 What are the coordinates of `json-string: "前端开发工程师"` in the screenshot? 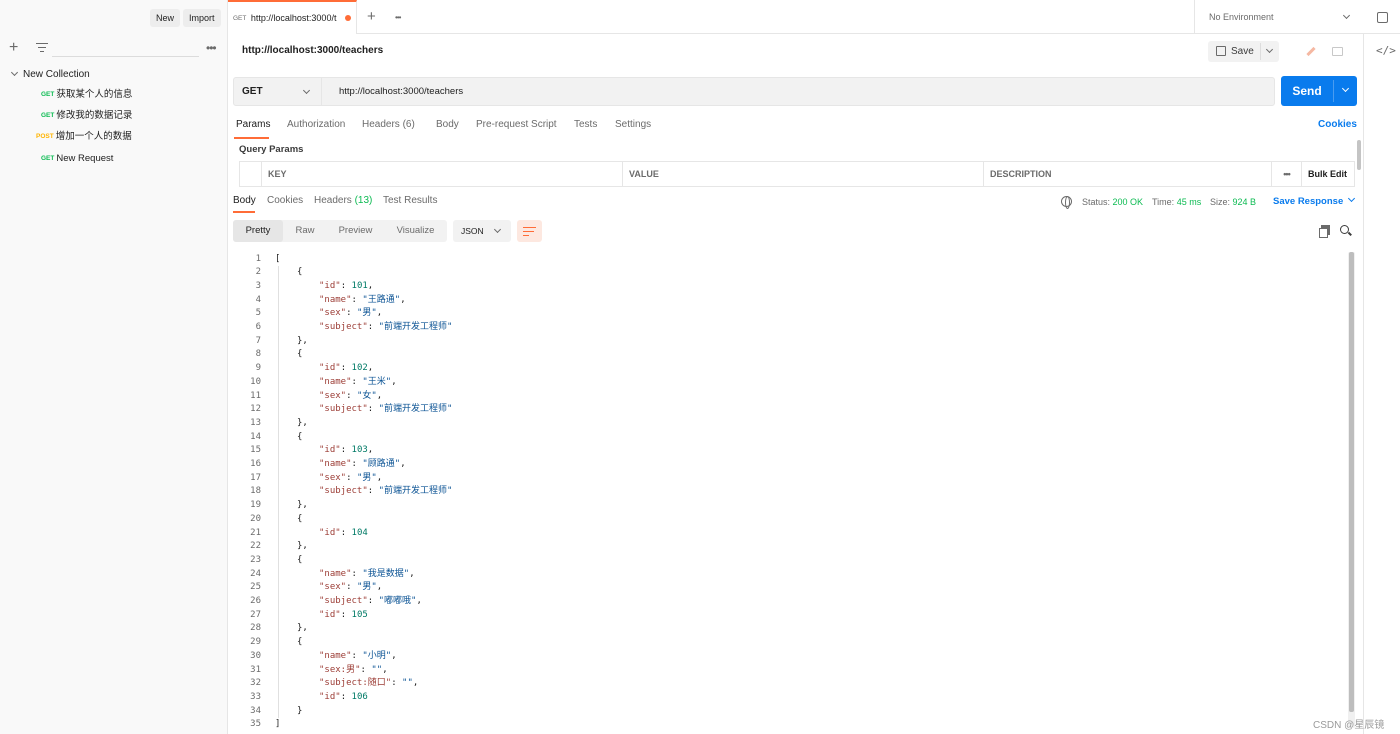 It's located at (415, 409).